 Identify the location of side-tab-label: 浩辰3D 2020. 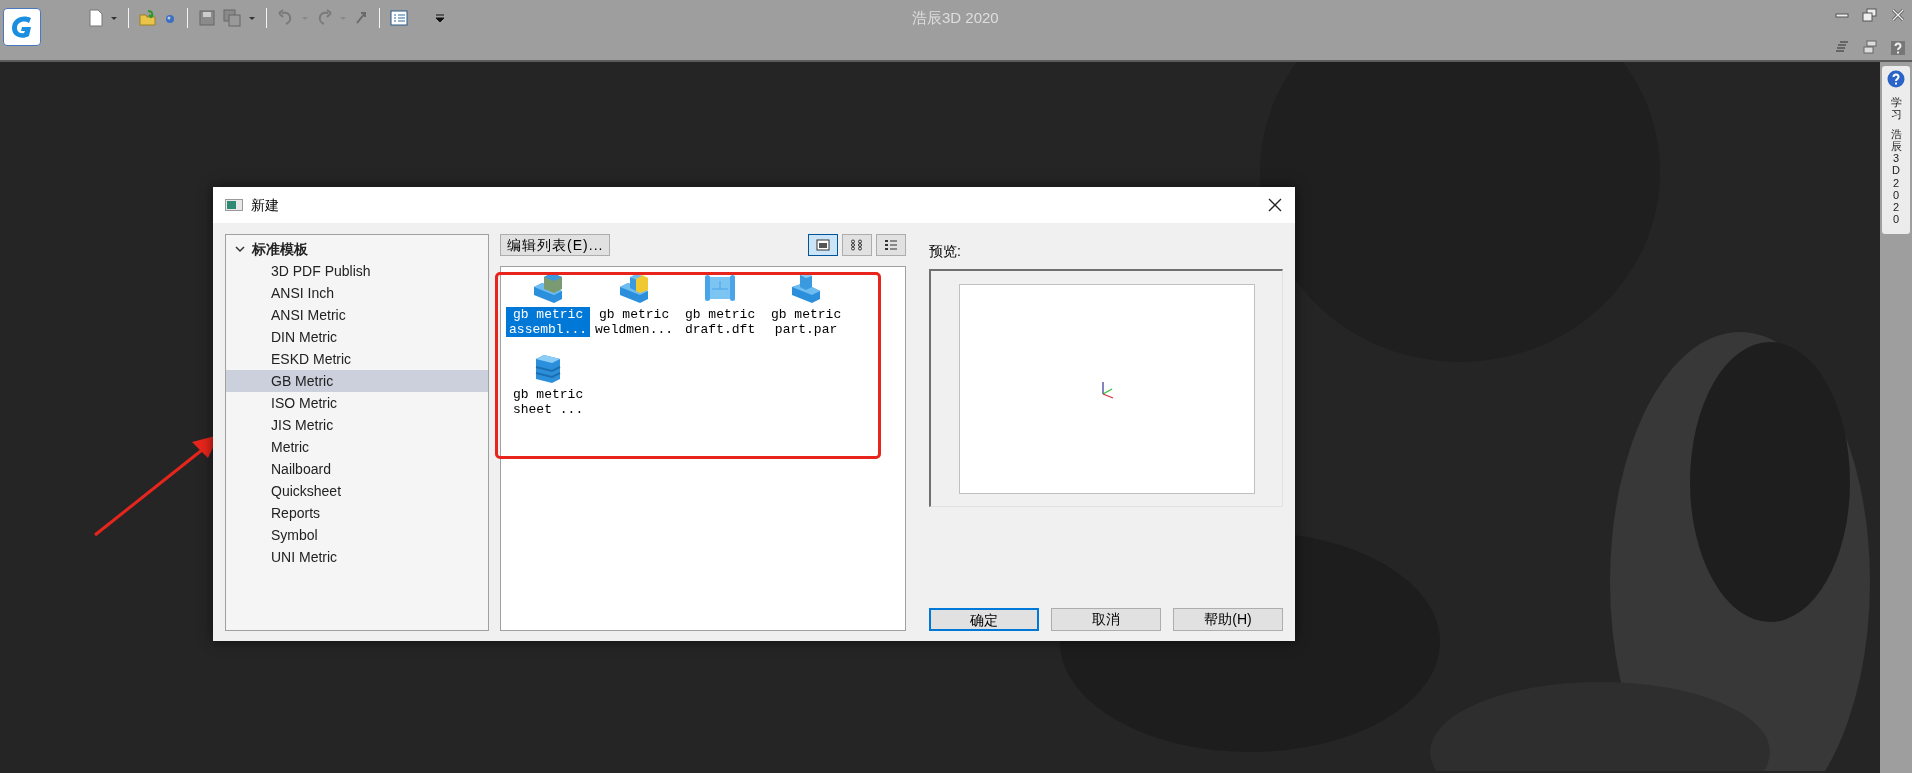
(1896, 176).